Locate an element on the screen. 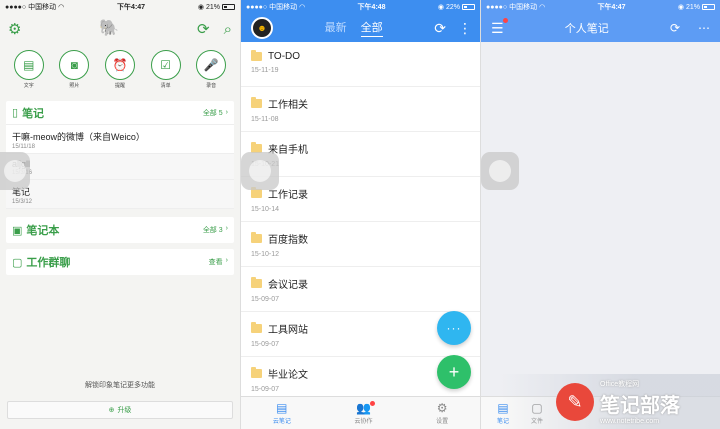 This screenshot has width=720, height=429. quick-checklist: ☑ 清单 is located at coordinates (166, 69).